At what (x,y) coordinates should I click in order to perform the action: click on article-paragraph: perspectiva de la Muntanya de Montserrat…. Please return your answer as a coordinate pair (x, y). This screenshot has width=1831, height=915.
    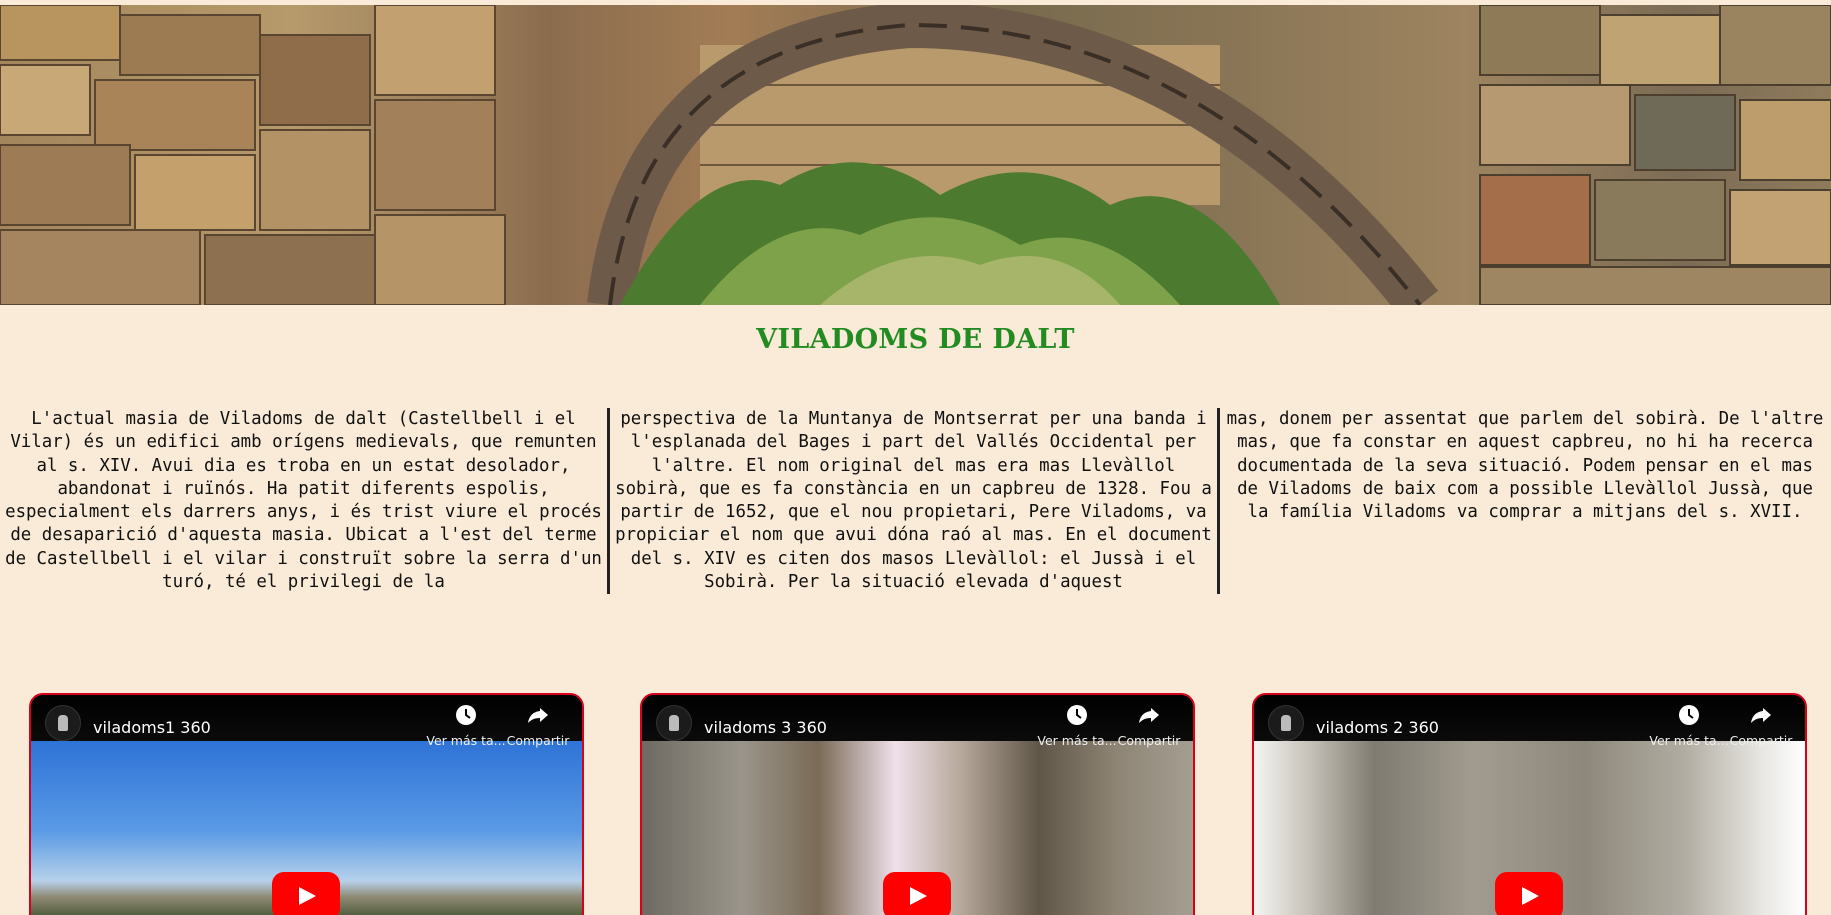
    Looking at the image, I should click on (913, 501).